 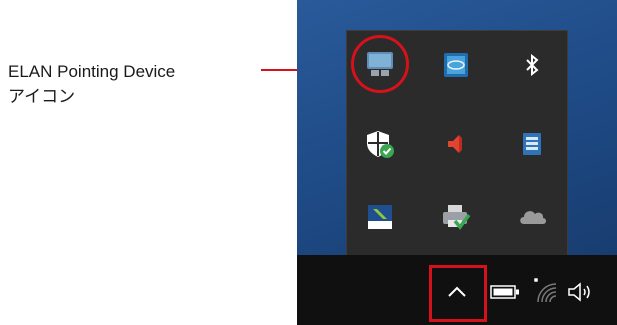 What do you see at coordinates (456, 217) in the screenshot?
I see `printer-check-icon` at bounding box center [456, 217].